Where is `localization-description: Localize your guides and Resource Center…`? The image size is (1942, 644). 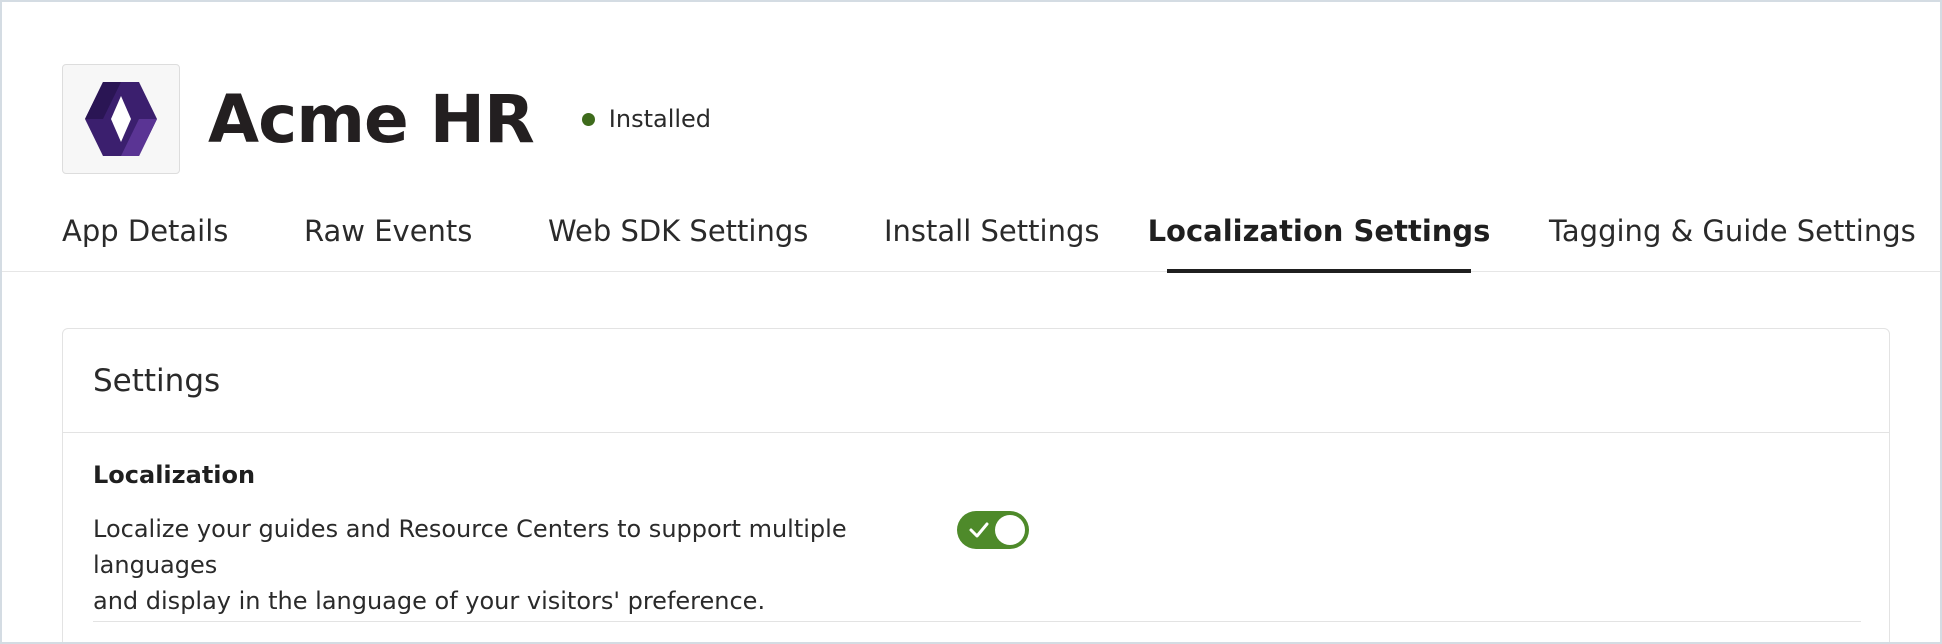
localization-description: Localize your guides and Resource Center… is located at coordinates (533, 565).